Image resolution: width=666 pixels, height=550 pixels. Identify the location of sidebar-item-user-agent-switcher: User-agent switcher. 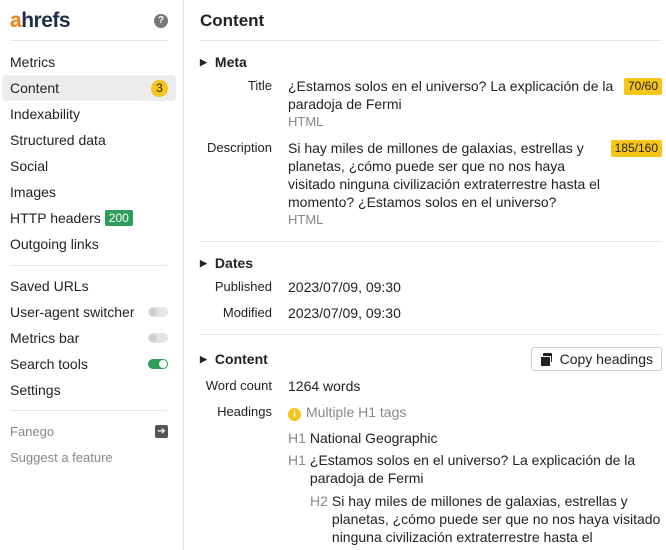
(89, 312).